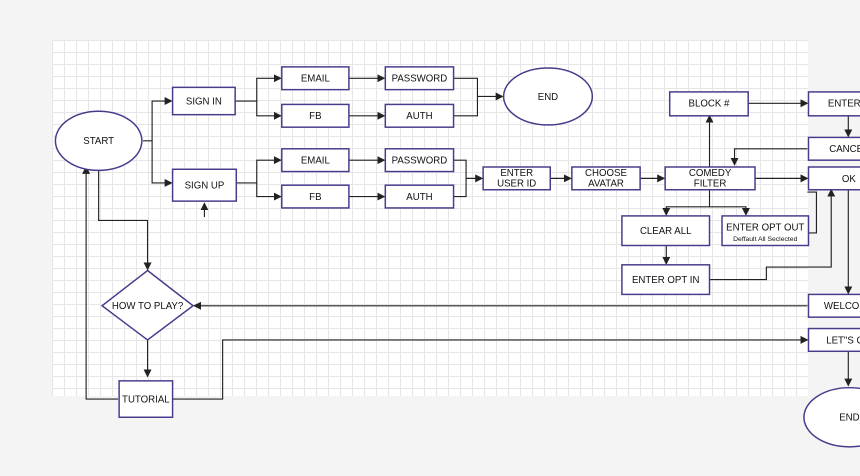  I want to click on node-sign-up: SIGN UP, so click(204, 185).